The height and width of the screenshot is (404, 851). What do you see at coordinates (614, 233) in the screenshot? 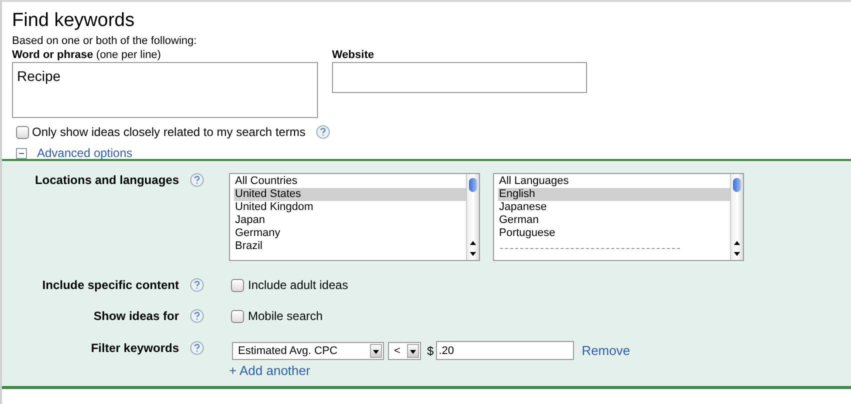
I see `list-option: Portuguese` at bounding box center [614, 233].